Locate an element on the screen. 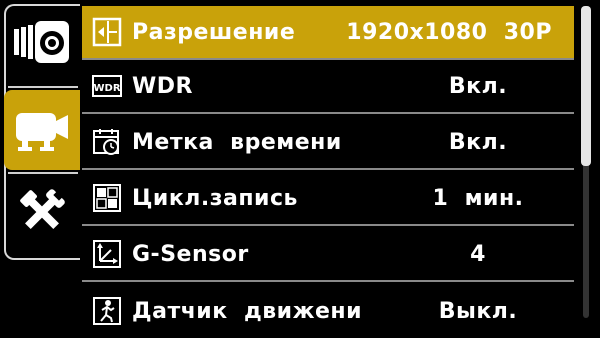  resolution-value: 1920x1080 30P is located at coordinates (449, 32).